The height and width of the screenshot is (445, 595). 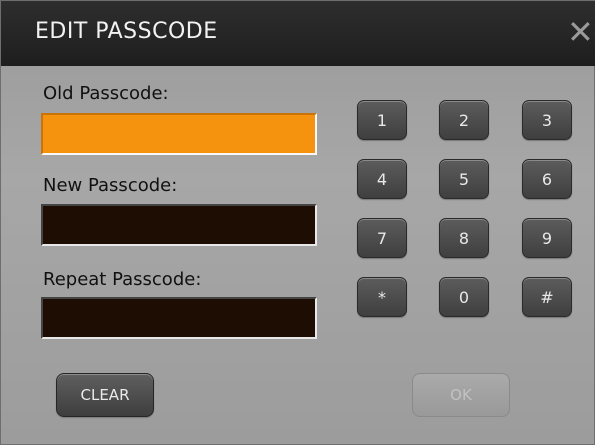 What do you see at coordinates (179, 225) in the screenshot?
I see `new-passcode-input` at bounding box center [179, 225].